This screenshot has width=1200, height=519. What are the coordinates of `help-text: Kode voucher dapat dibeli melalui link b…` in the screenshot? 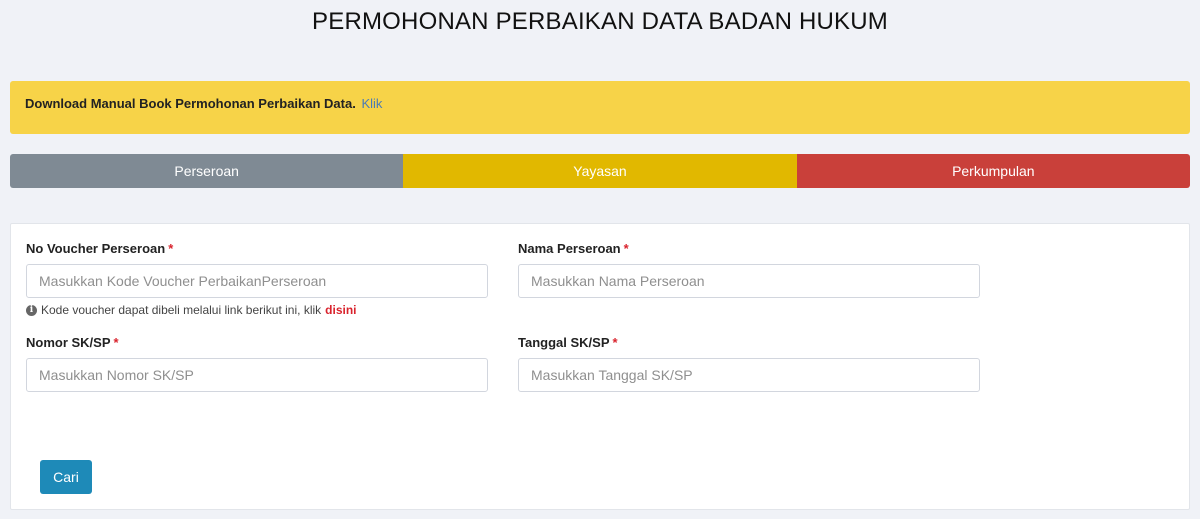 It's located at (181, 310).